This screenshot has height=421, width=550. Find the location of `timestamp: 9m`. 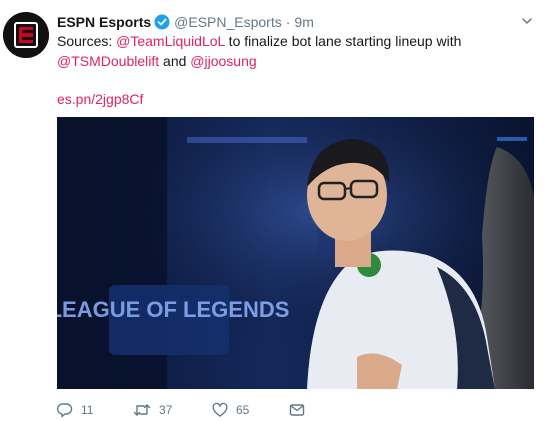

timestamp: 9m is located at coordinates (303, 22).